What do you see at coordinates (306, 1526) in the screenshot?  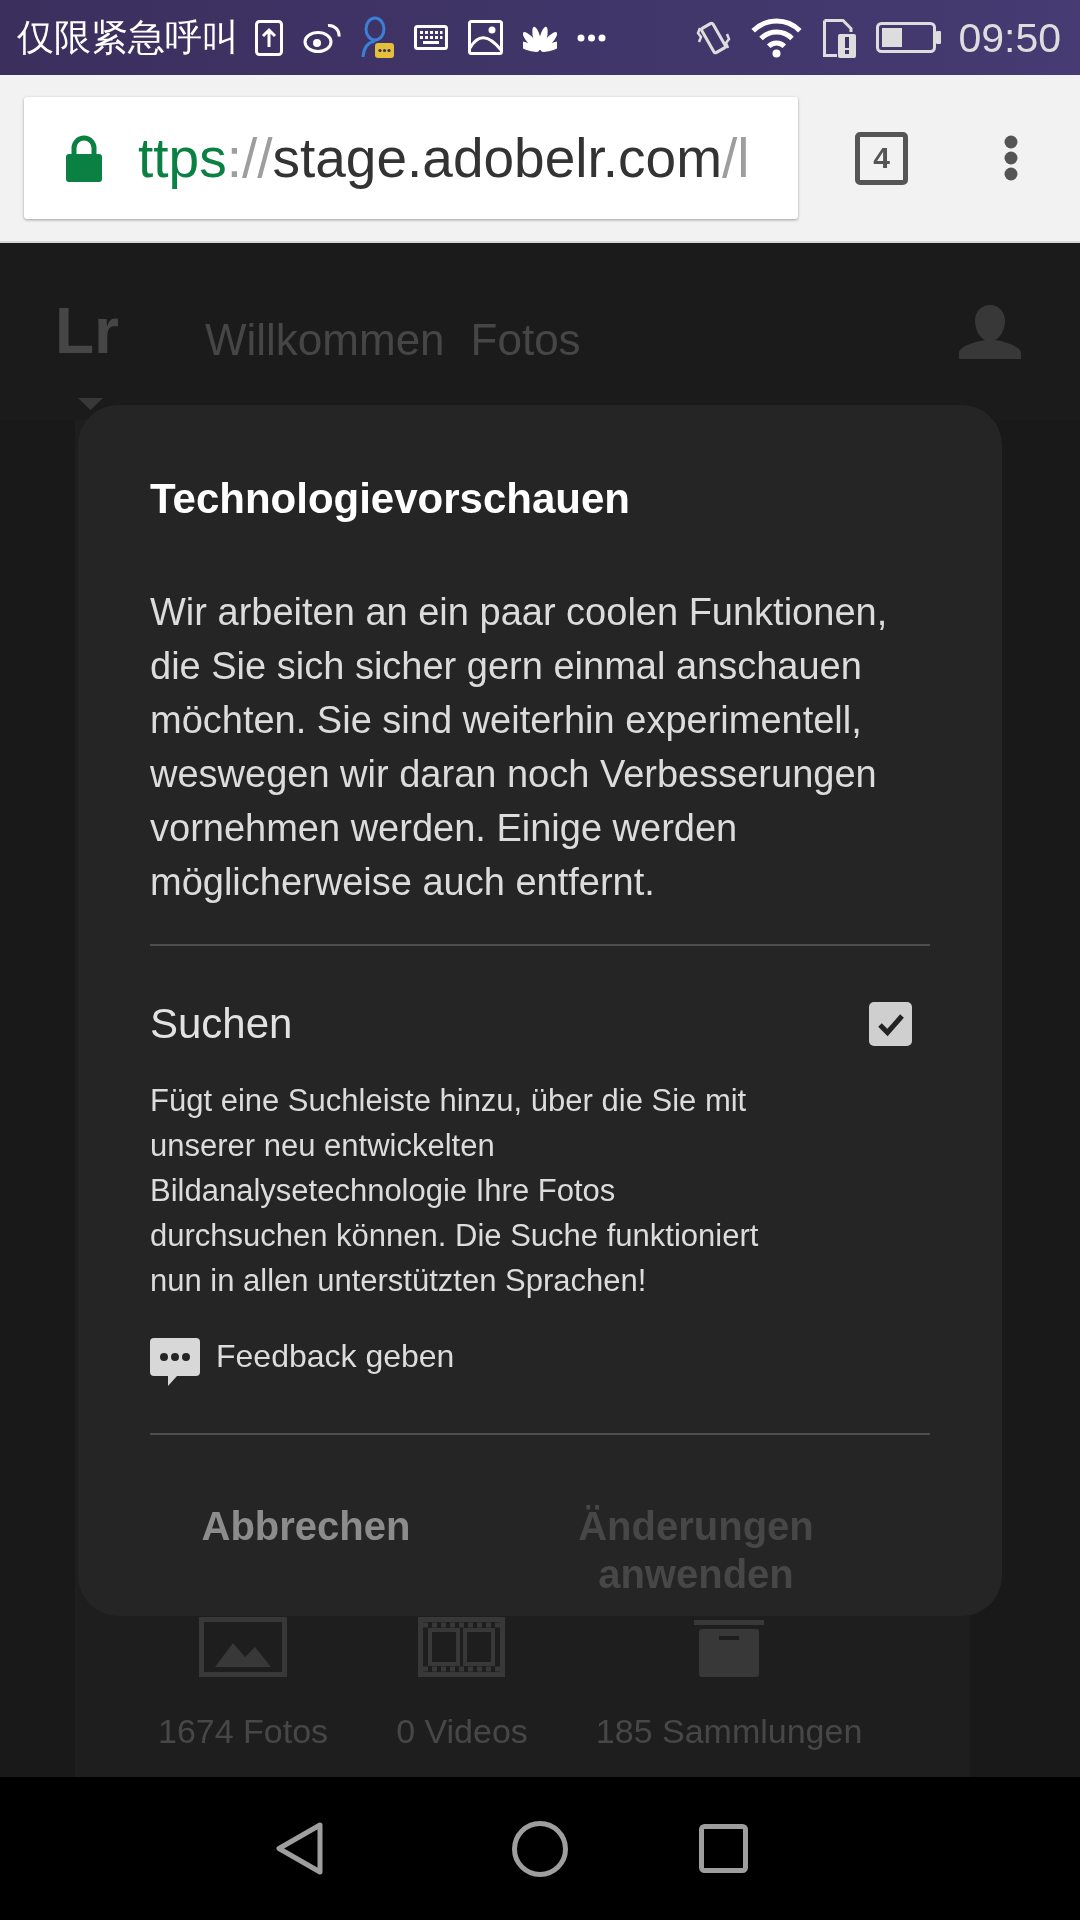 I see `cancel-button: Abbrechen` at bounding box center [306, 1526].